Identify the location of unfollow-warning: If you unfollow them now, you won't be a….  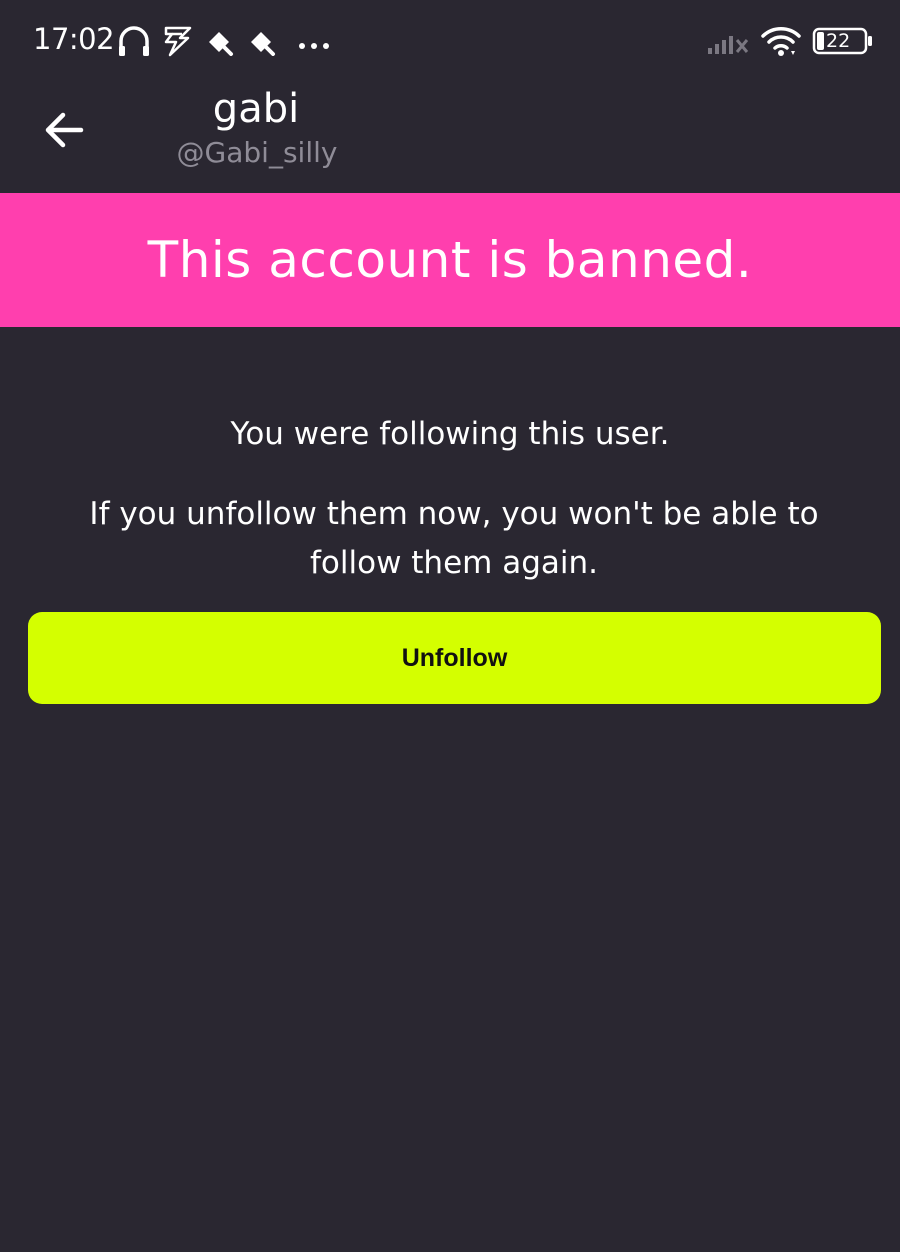
(454, 538).